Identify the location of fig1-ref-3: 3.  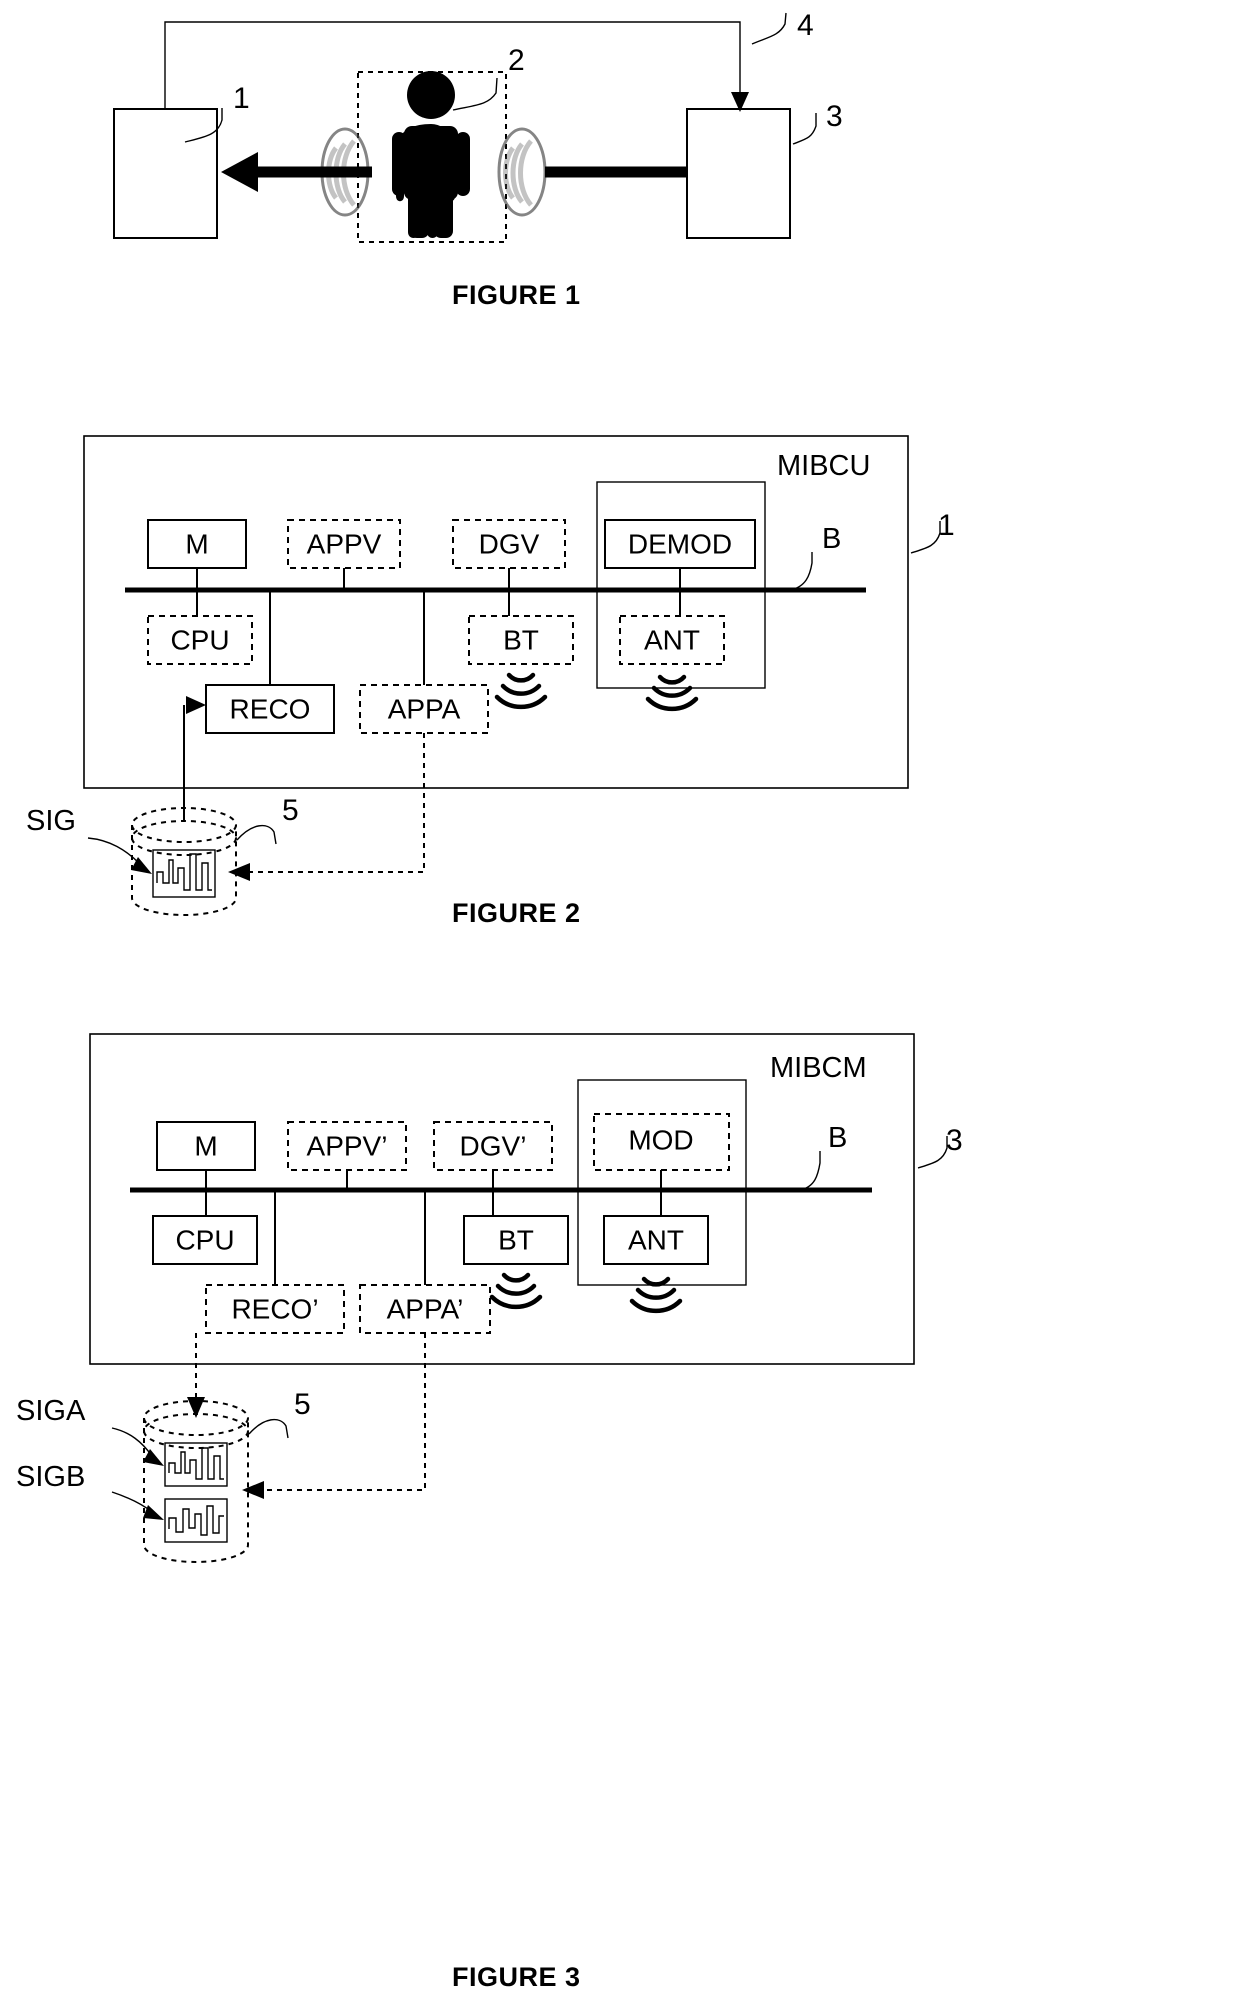
(834, 116).